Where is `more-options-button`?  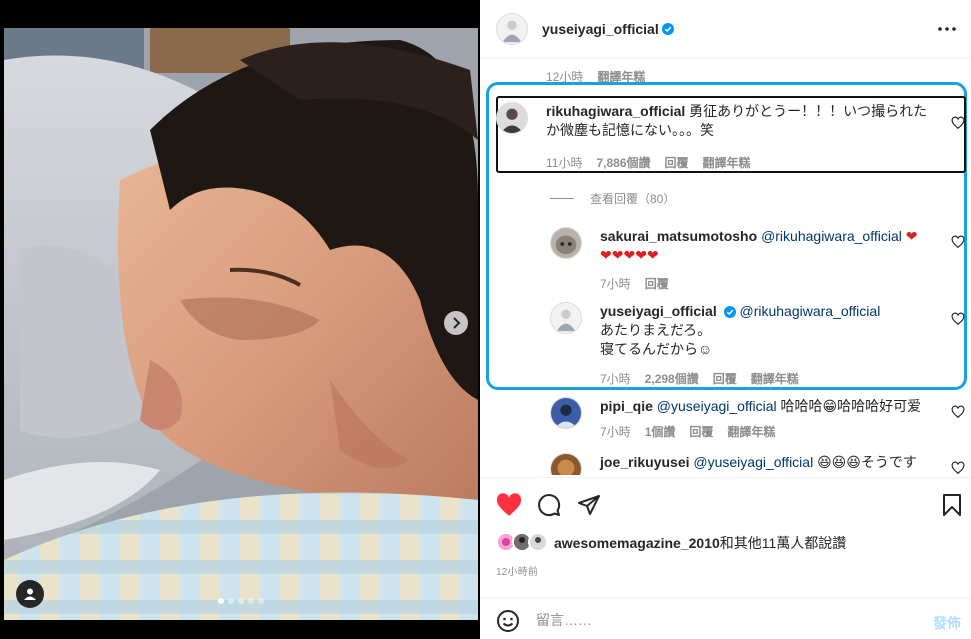 more-options-button is located at coordinates (947, 29).